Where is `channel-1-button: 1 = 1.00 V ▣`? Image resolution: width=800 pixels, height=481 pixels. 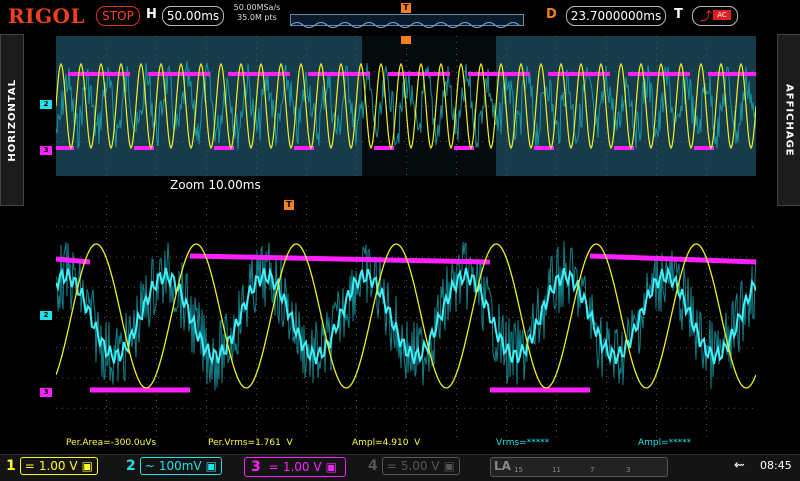
channel-1-button: 1 = 1.00 V ▣ is located at coordinates (52, 466).